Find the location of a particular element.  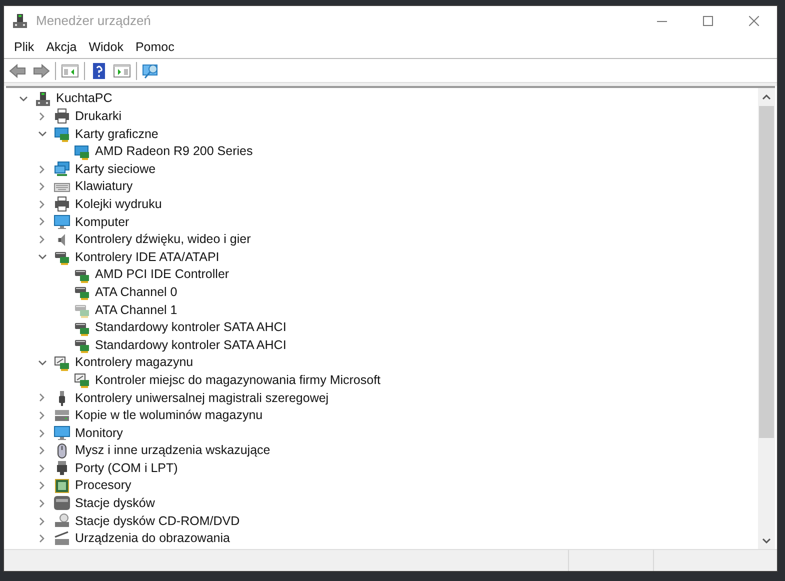

tree-item: Drukarki is located at coordinates (98, 116).